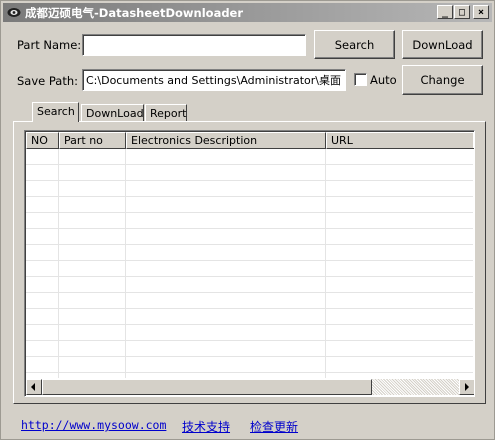  I want to click on part-name-label: Part Name:, so click(49, 45).